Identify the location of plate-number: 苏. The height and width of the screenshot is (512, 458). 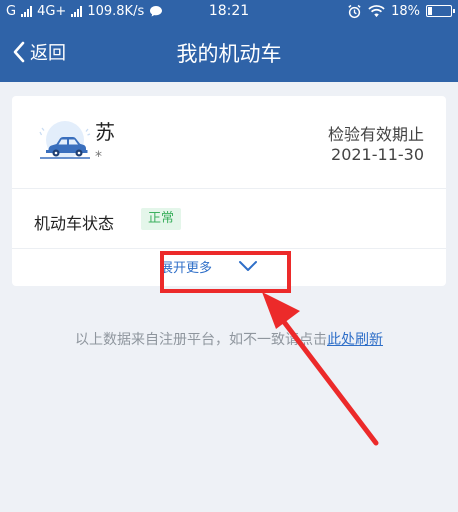
(105, 132).